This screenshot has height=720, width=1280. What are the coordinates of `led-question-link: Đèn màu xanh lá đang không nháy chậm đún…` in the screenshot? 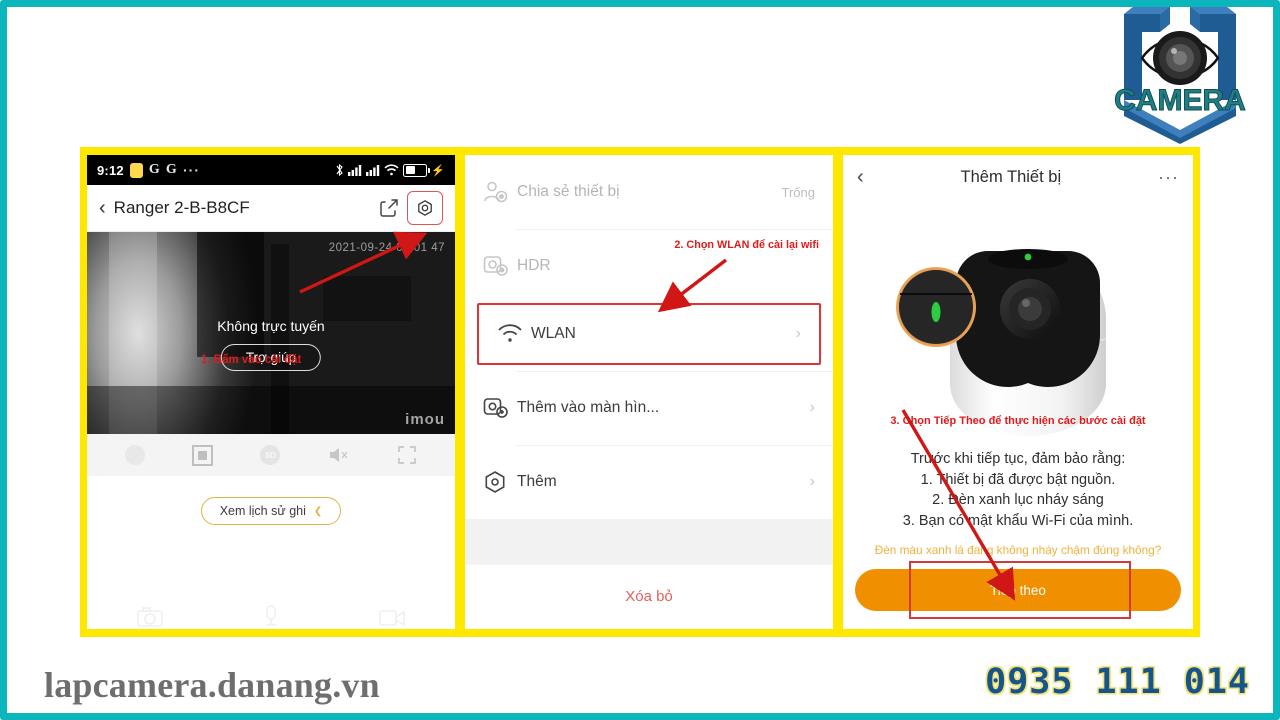 It's located at (1018, 550).